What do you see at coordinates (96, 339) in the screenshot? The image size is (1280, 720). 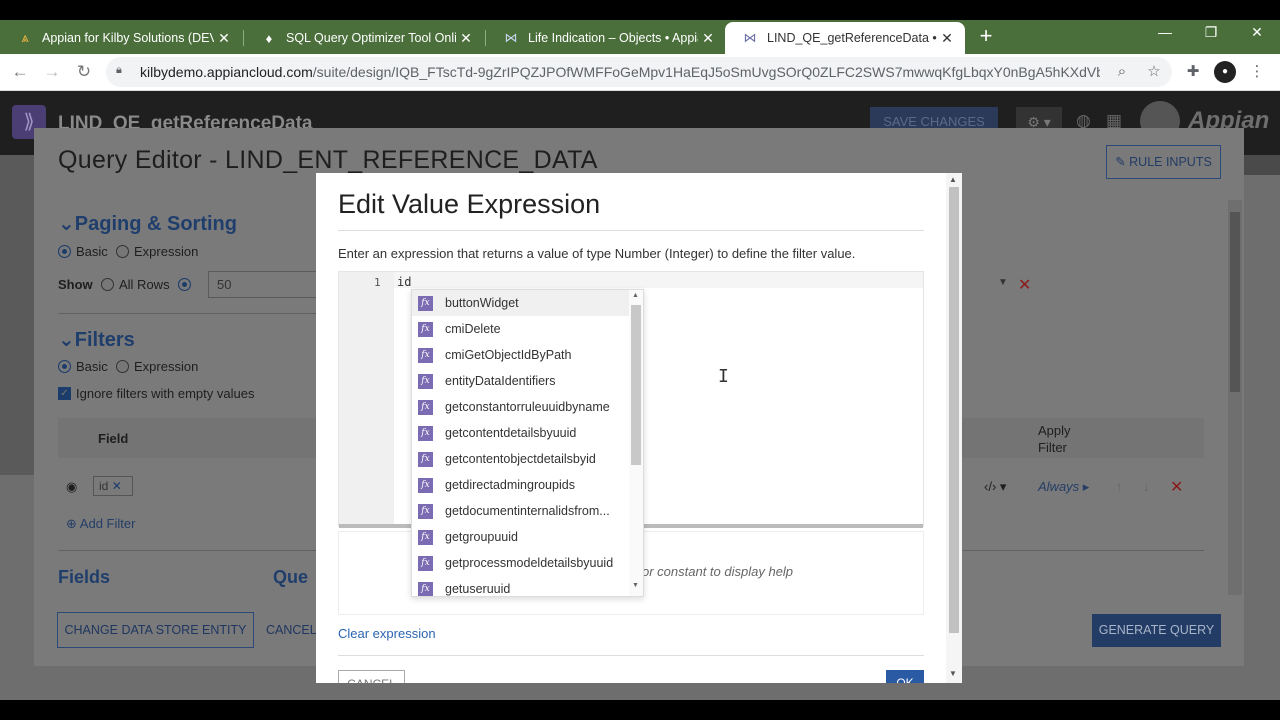 I see `filters-heading: ⌄Filters` at bounding box center [96, 339].